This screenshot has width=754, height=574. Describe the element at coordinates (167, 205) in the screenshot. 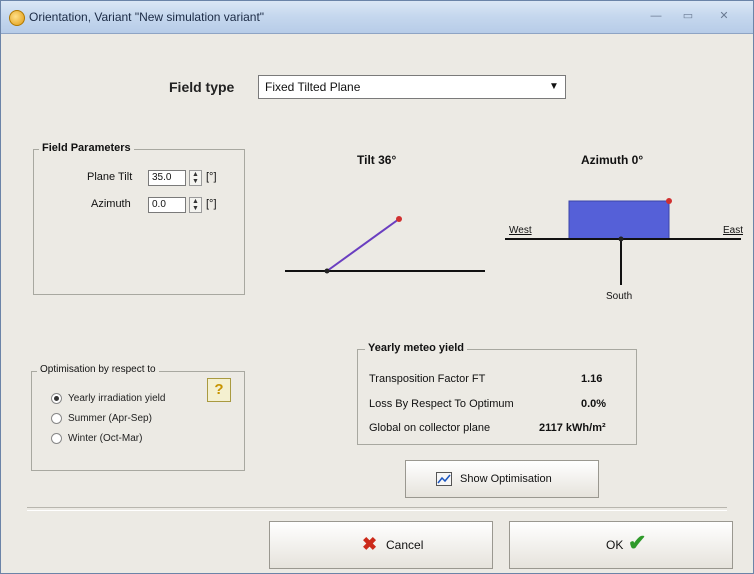

I see `azimuth-input: 0.0` at that location.